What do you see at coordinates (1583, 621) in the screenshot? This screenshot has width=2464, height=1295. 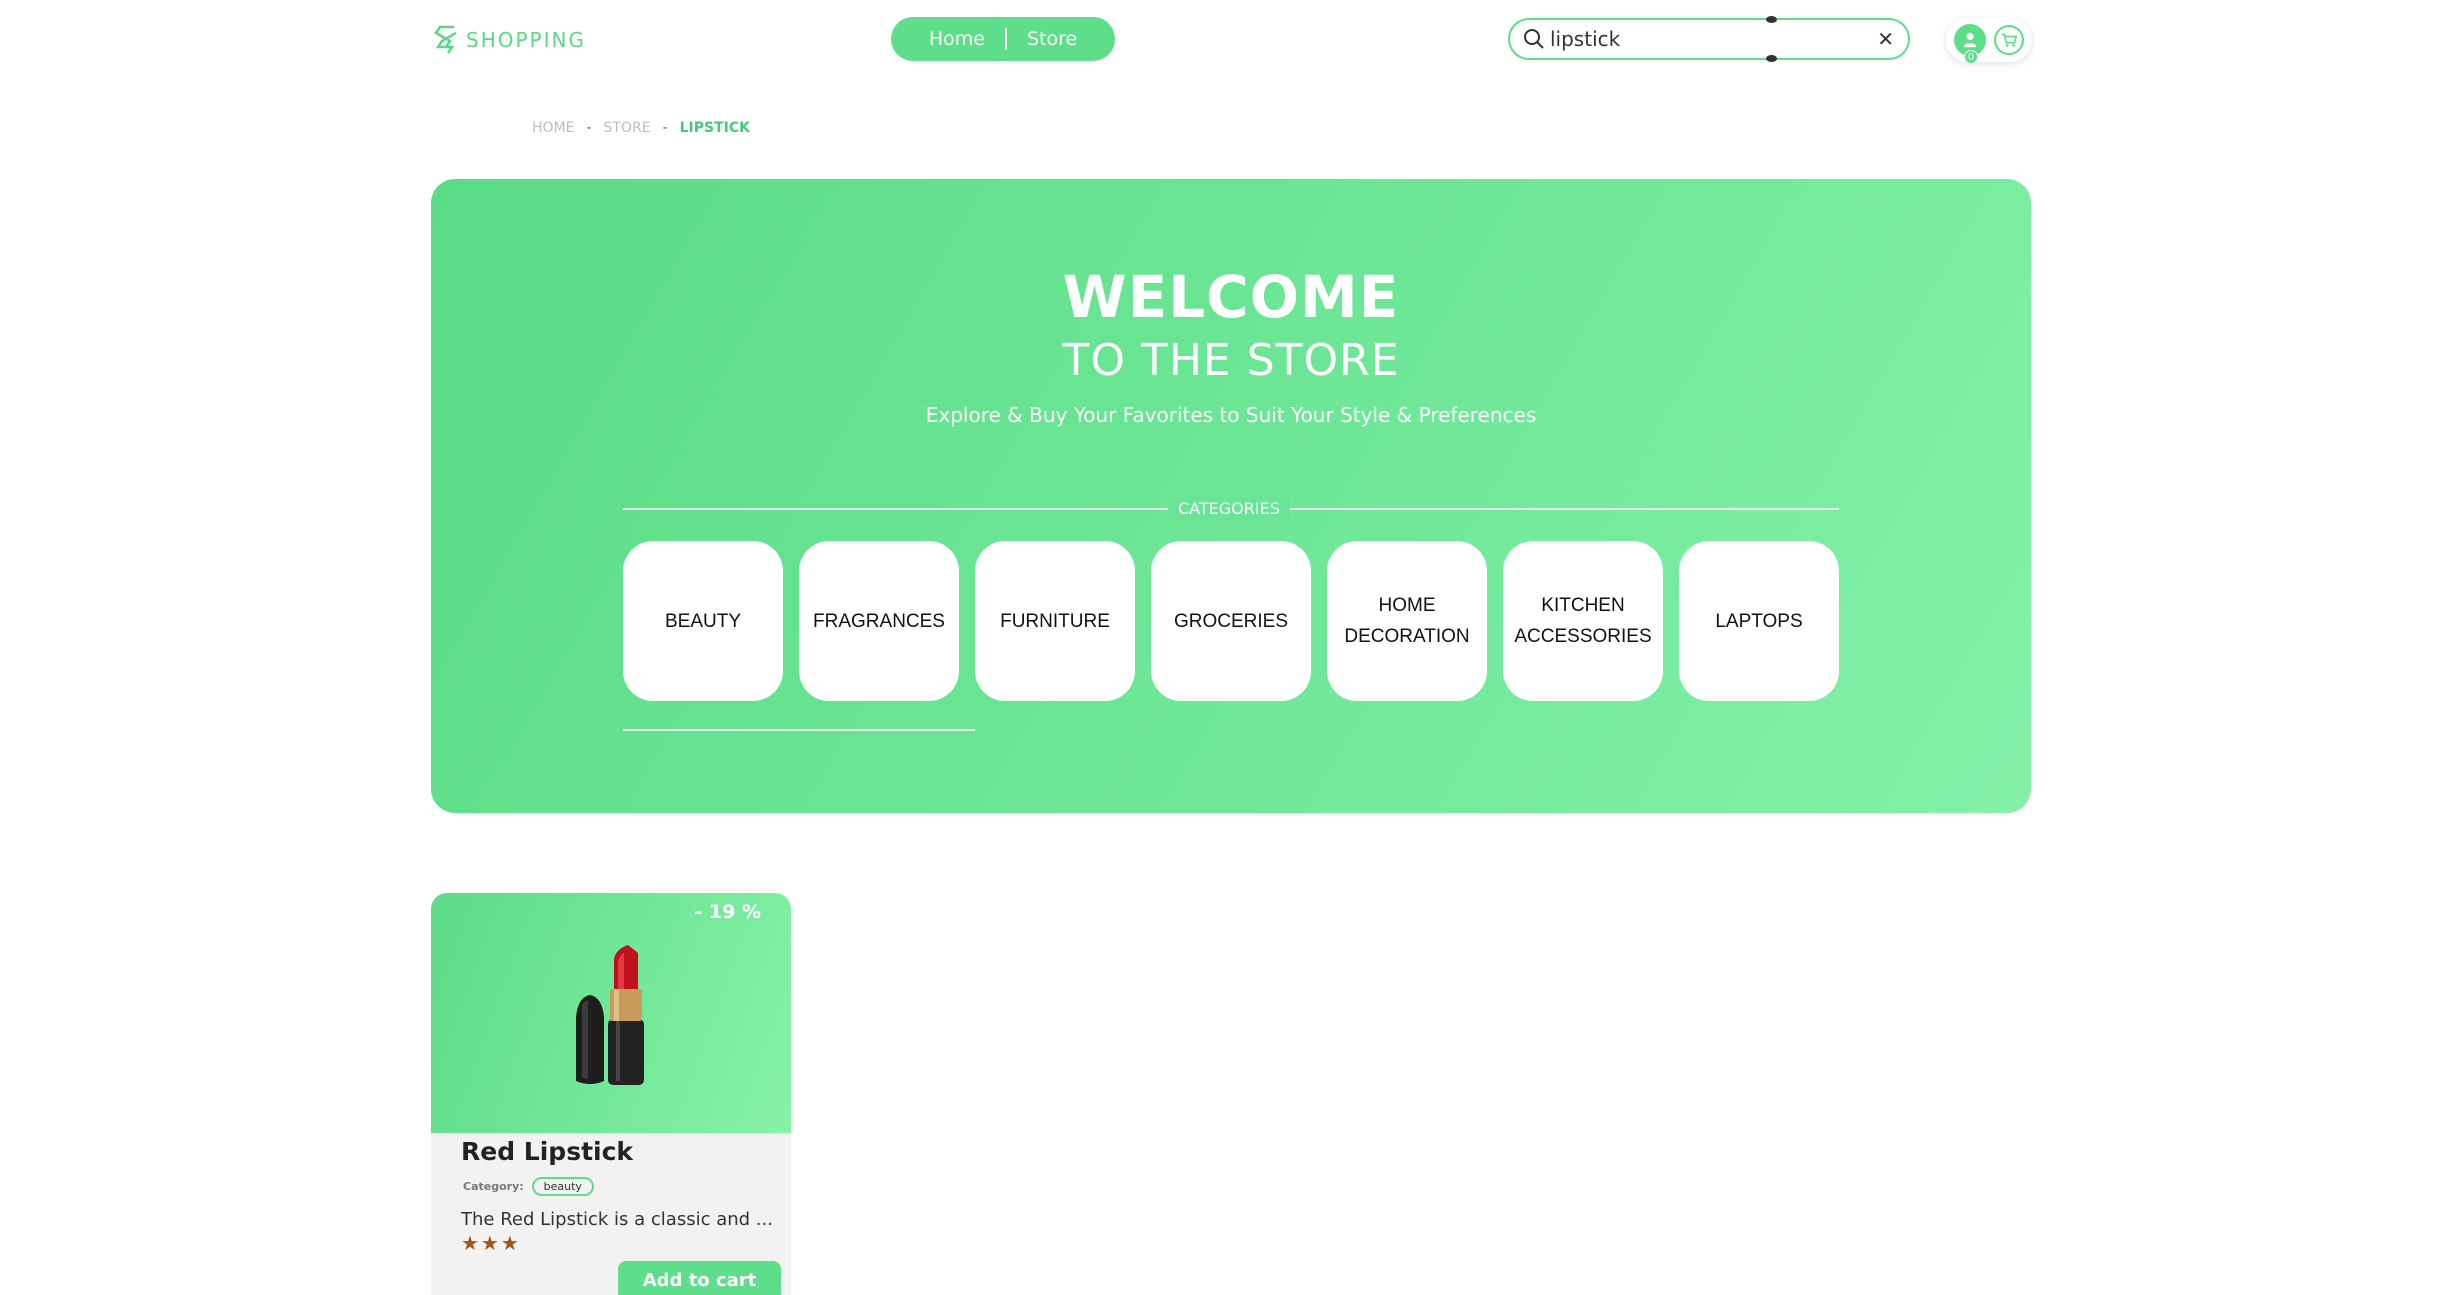 I see `category-kitchen-accessories: KITCHEN ACCESSORIES` at bounding box center [1583, 621].